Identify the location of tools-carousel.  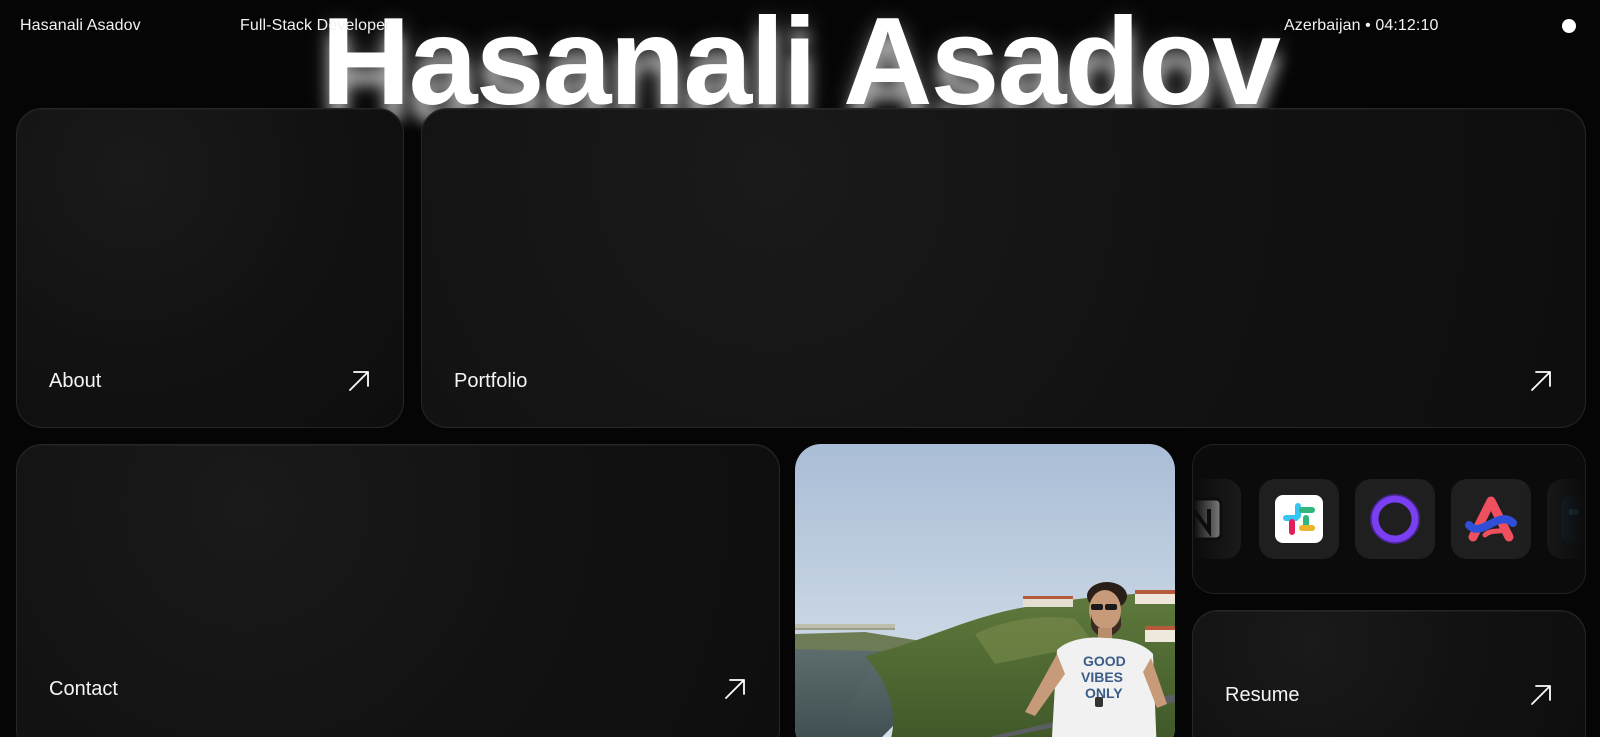
(1389, 519).